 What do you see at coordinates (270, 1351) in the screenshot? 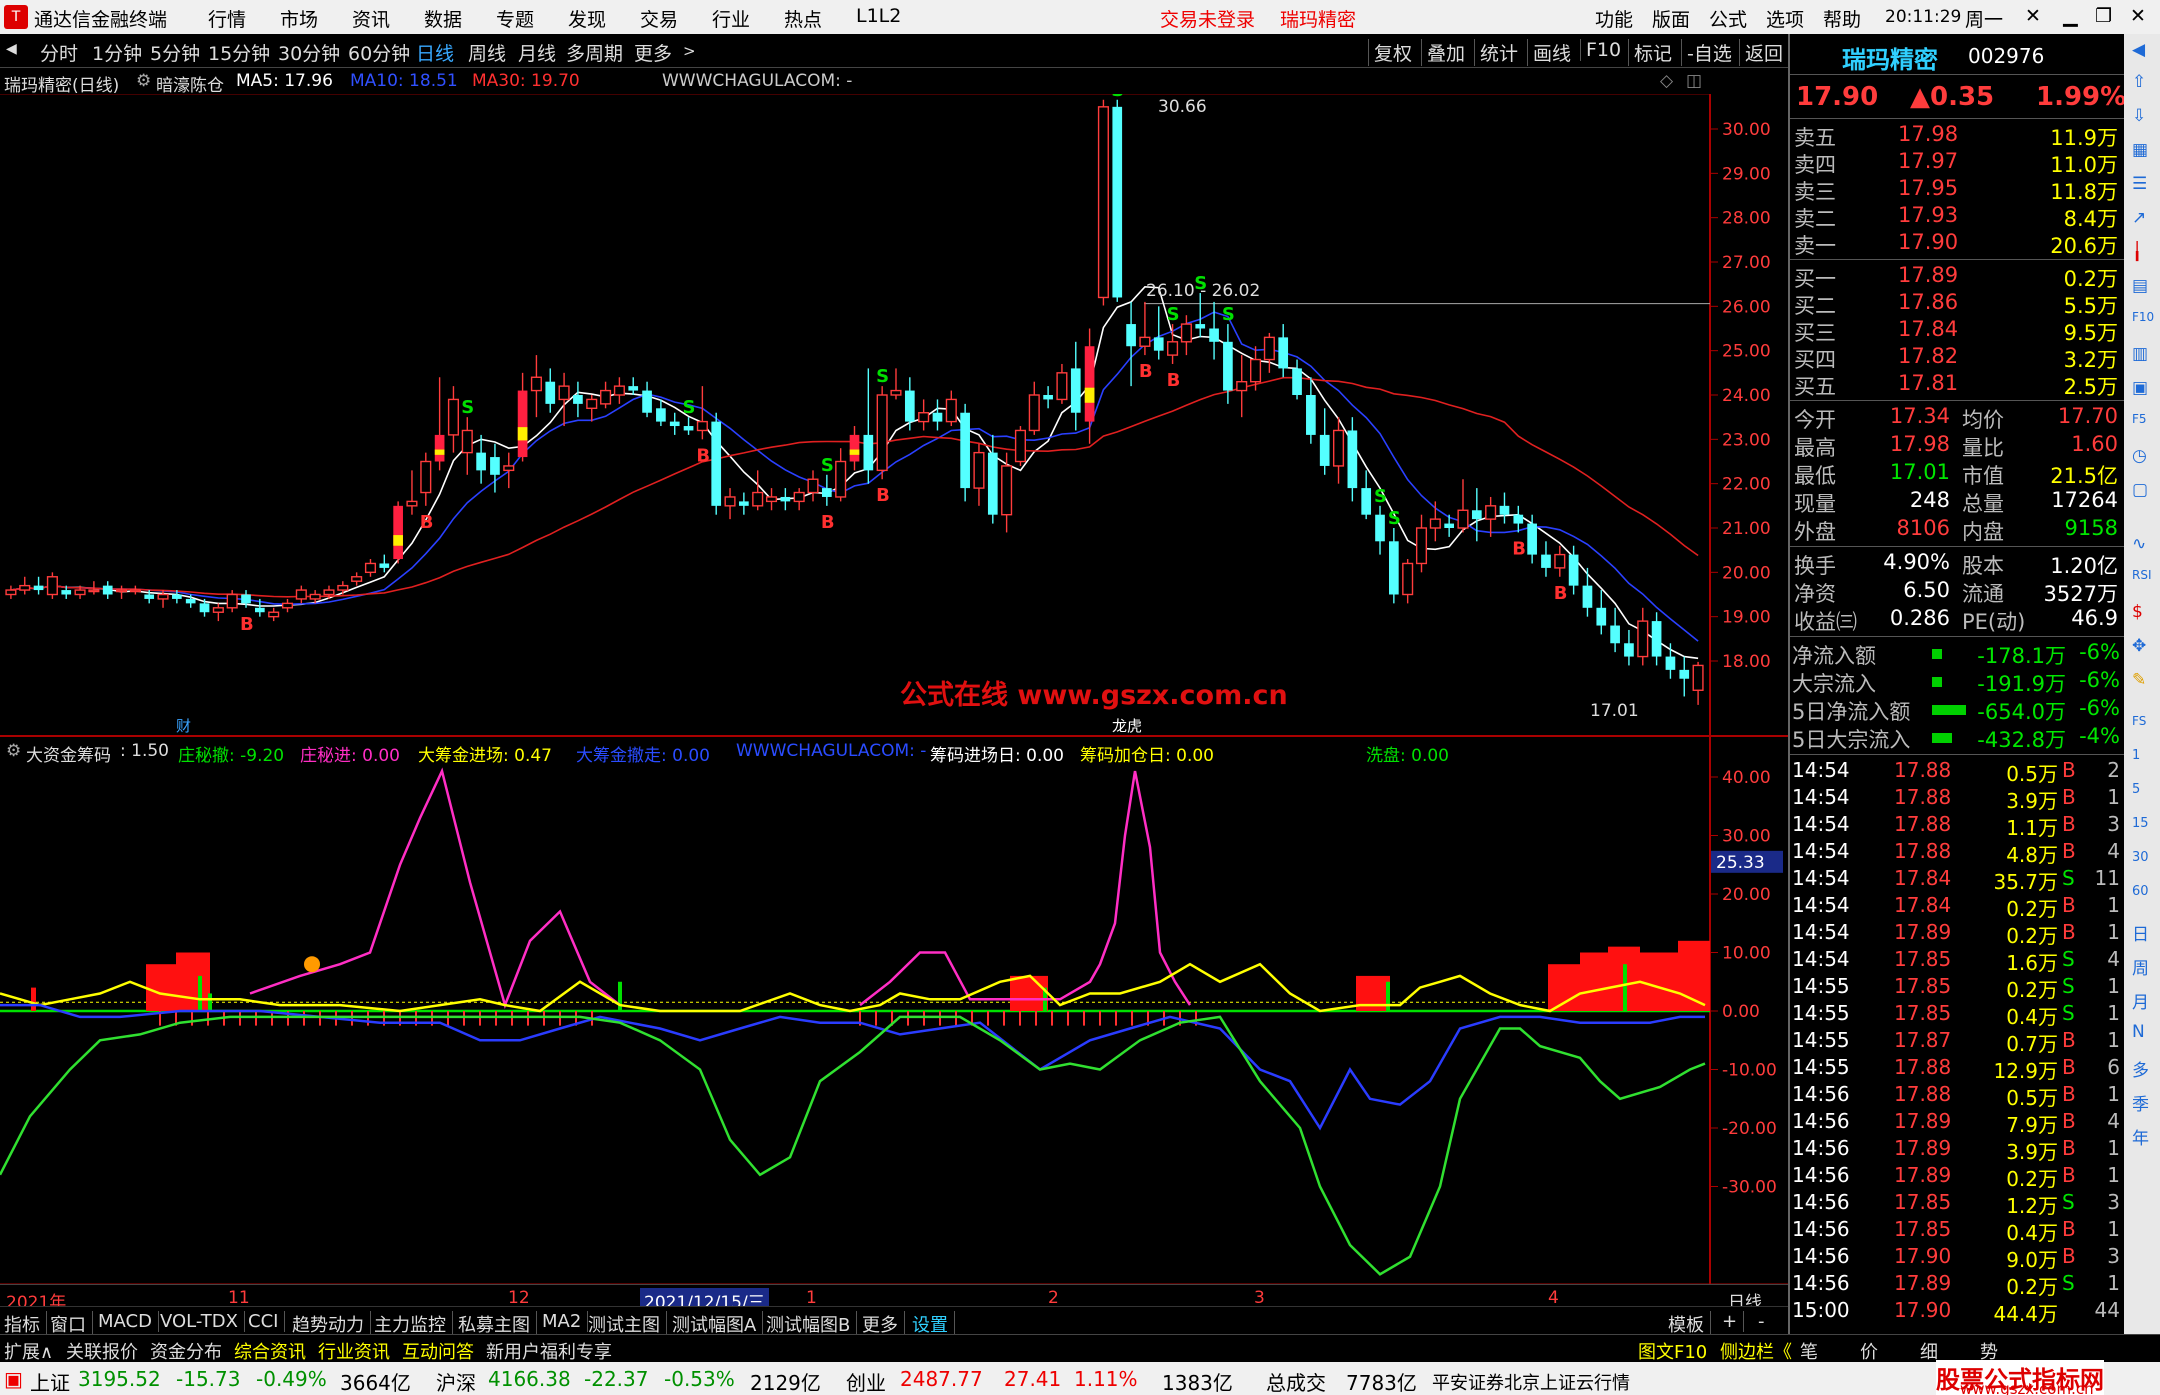
I see `link-zonghe: 综合资讯` at bounding box center [270, 1351].